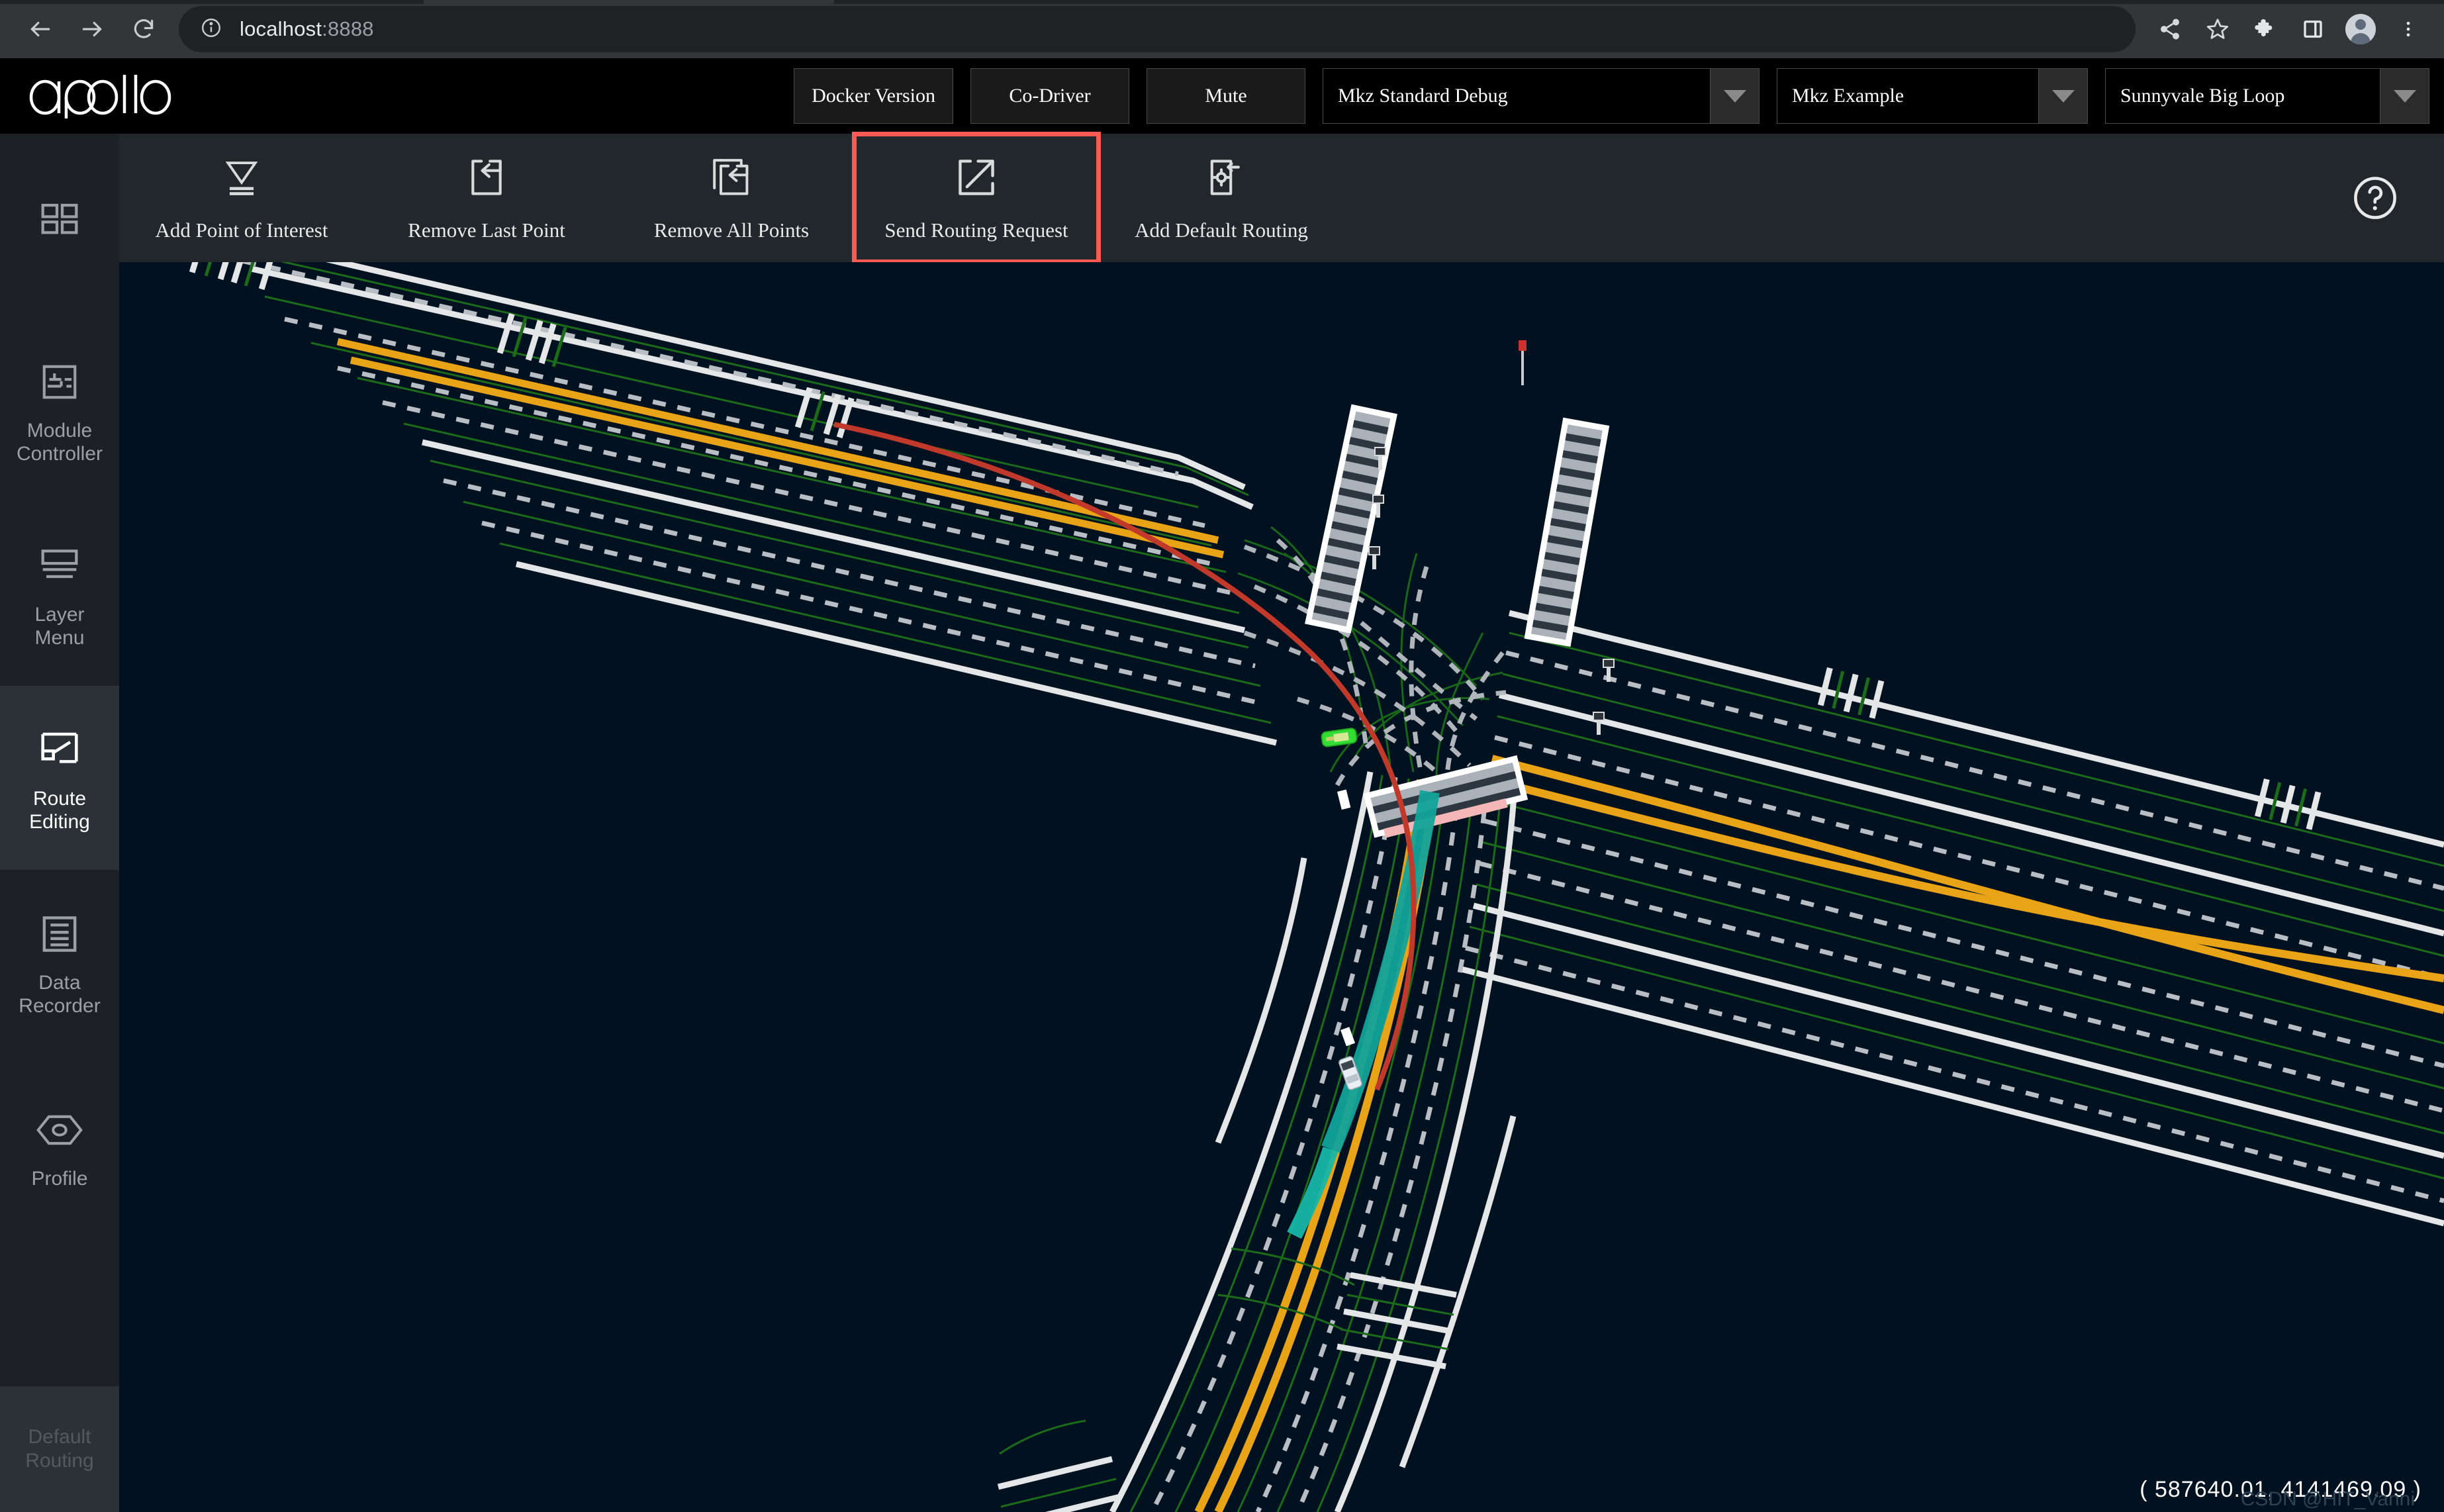  I want to click on side-panel-icon, so click(2313, 29).